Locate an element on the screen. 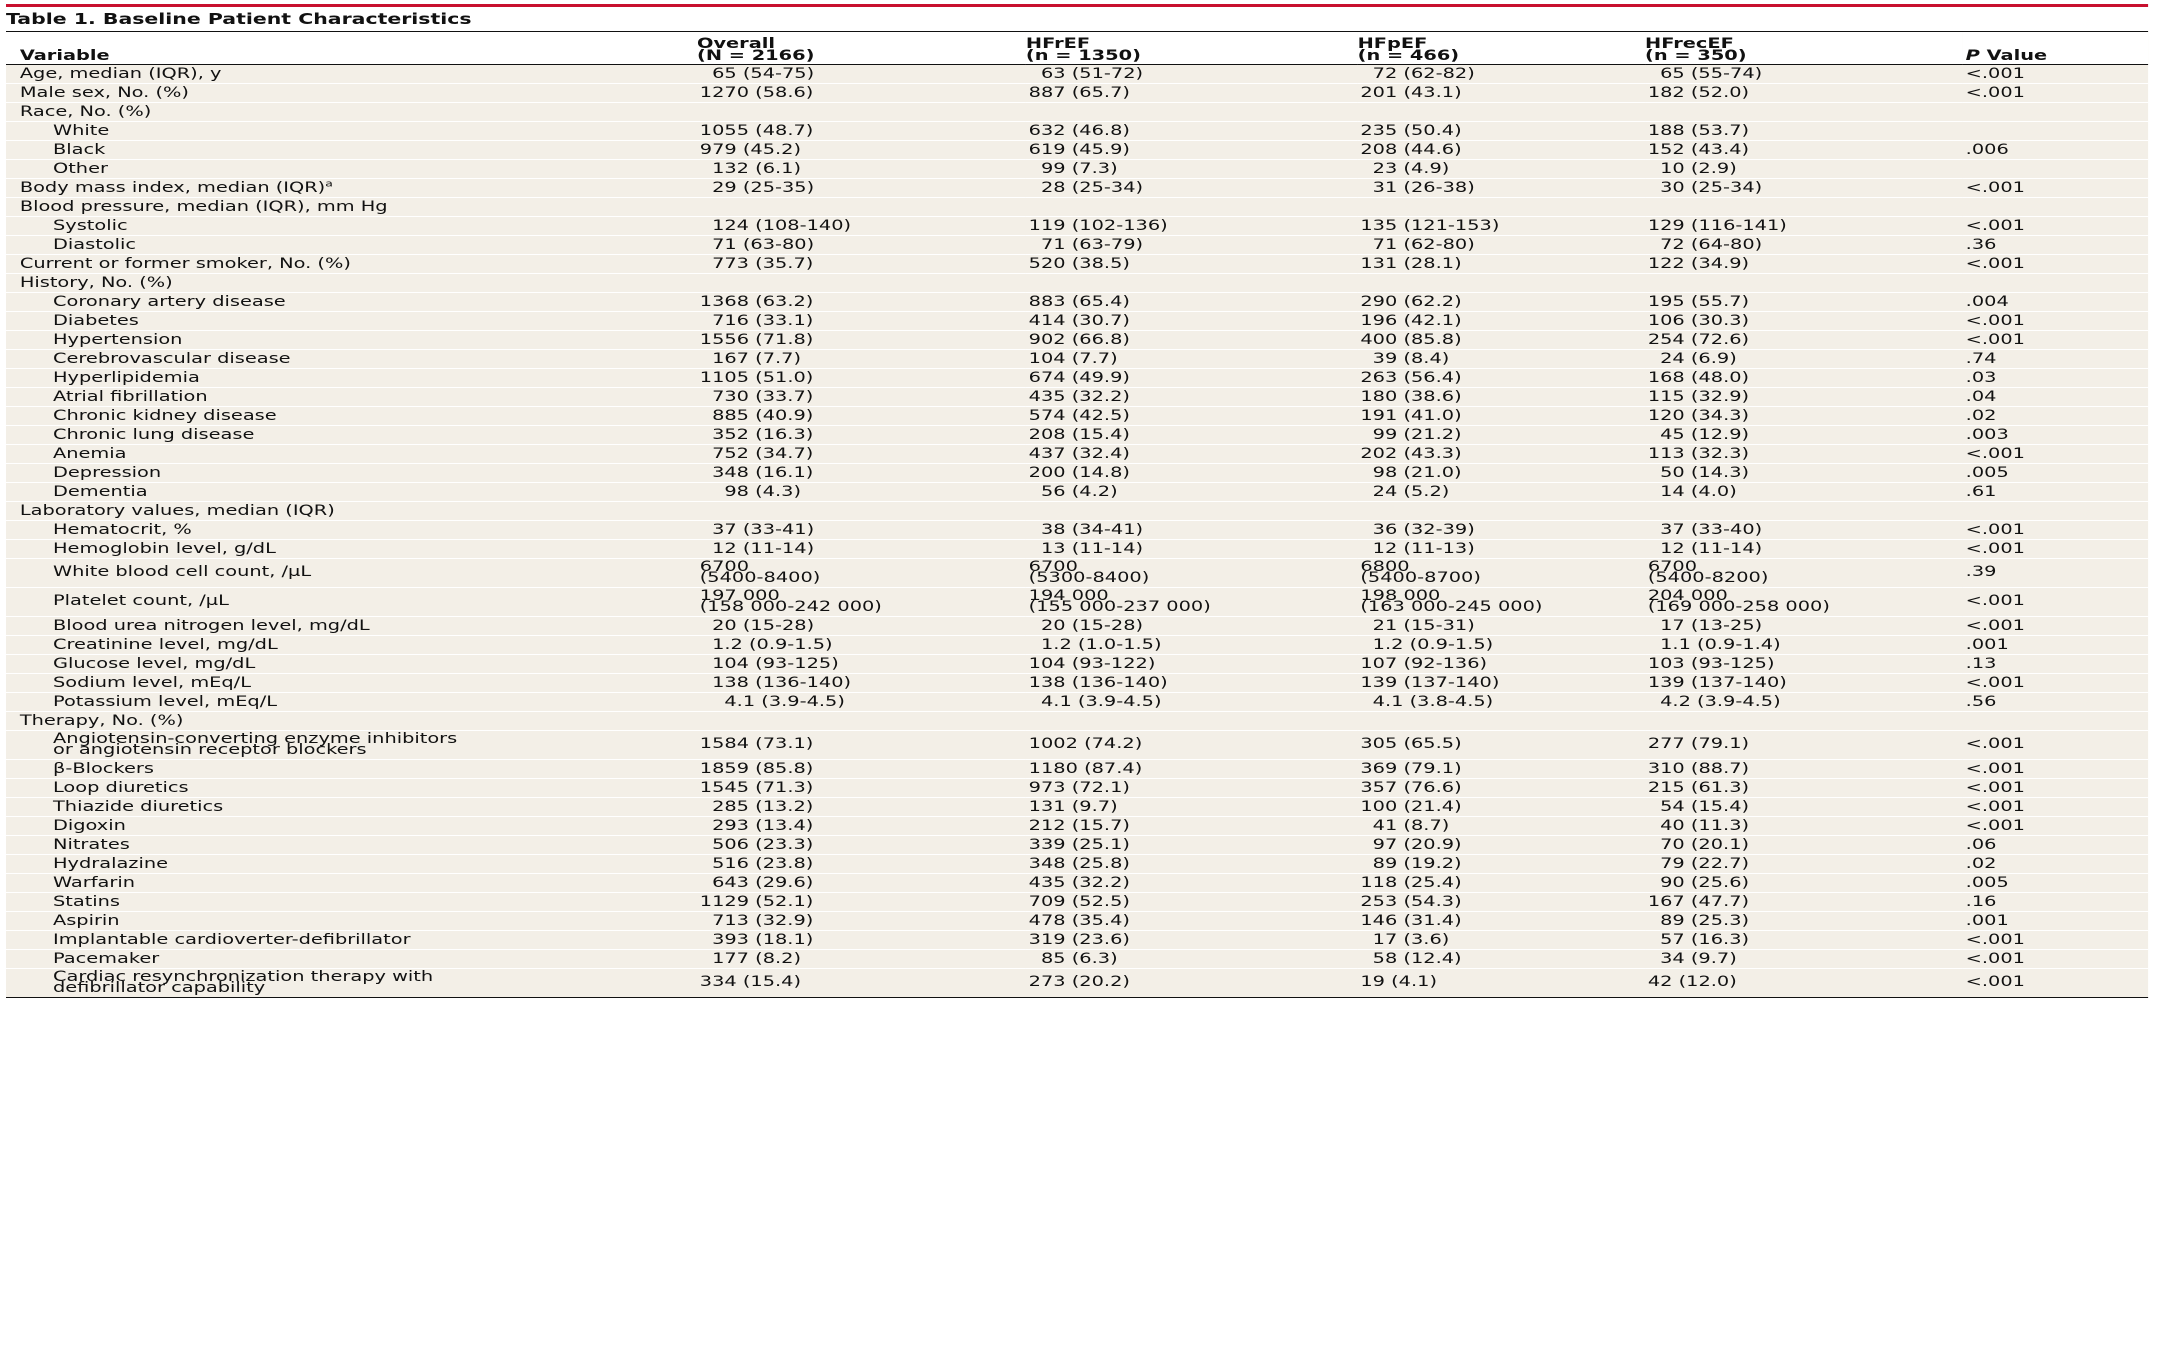 The width and height of the screenshot is (2159, 1345). row-label-text: Male sex, No. (%) is located at coordinates (104, 93).